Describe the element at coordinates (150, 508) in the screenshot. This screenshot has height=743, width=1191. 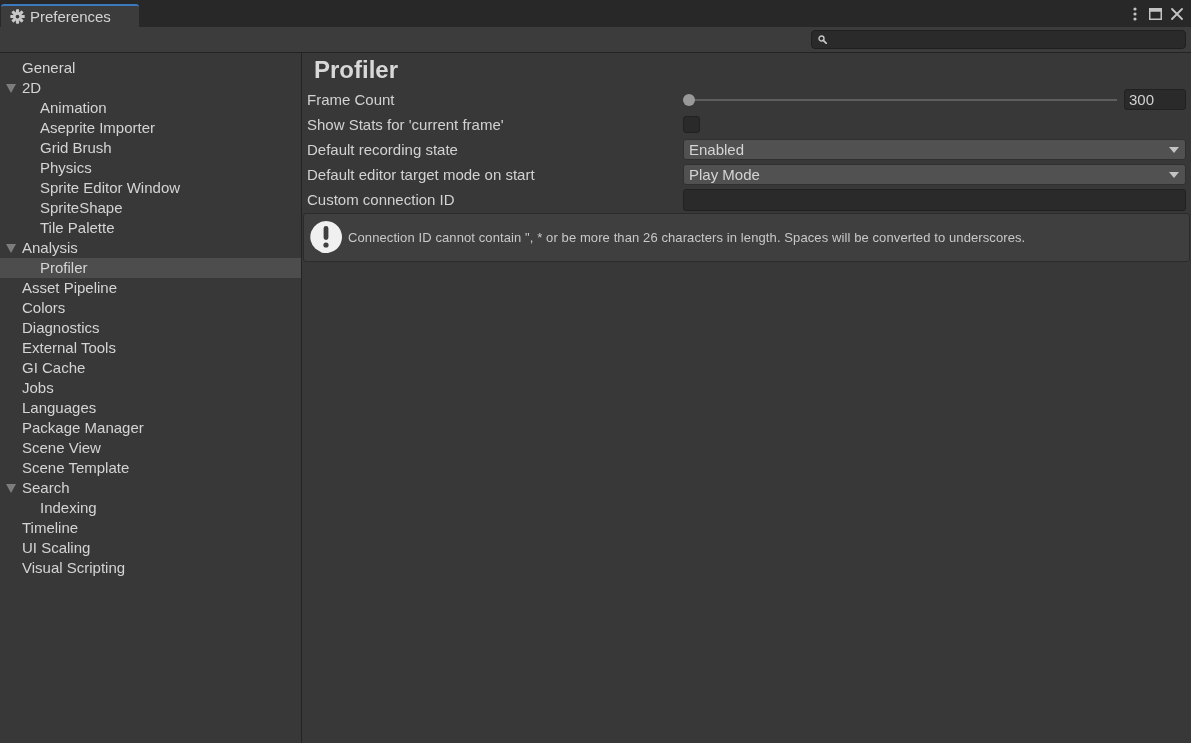
I see `sidebar-item: Indexing` at that location.